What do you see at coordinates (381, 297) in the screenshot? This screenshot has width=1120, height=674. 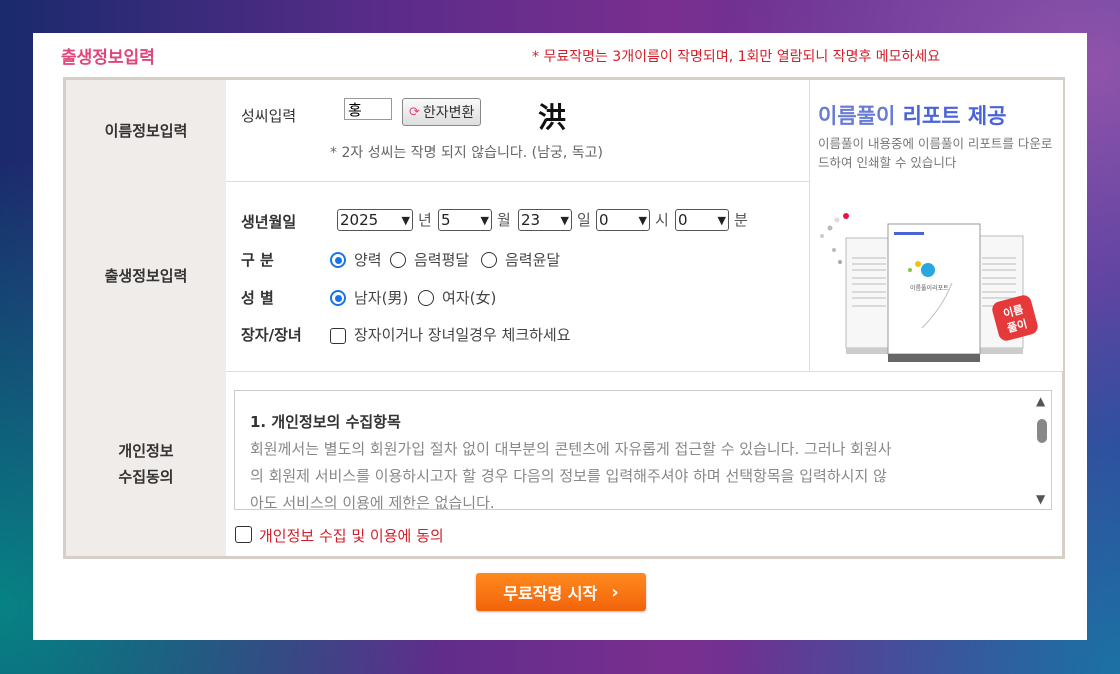 I see `male-label: 남자(男)` at bounding box center [381, 297].